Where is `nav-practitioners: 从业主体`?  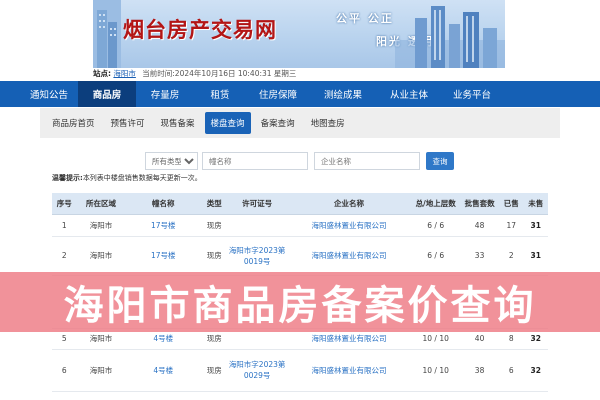 nav-practitioners: 从业主体 is located at coordinates (409, 94).